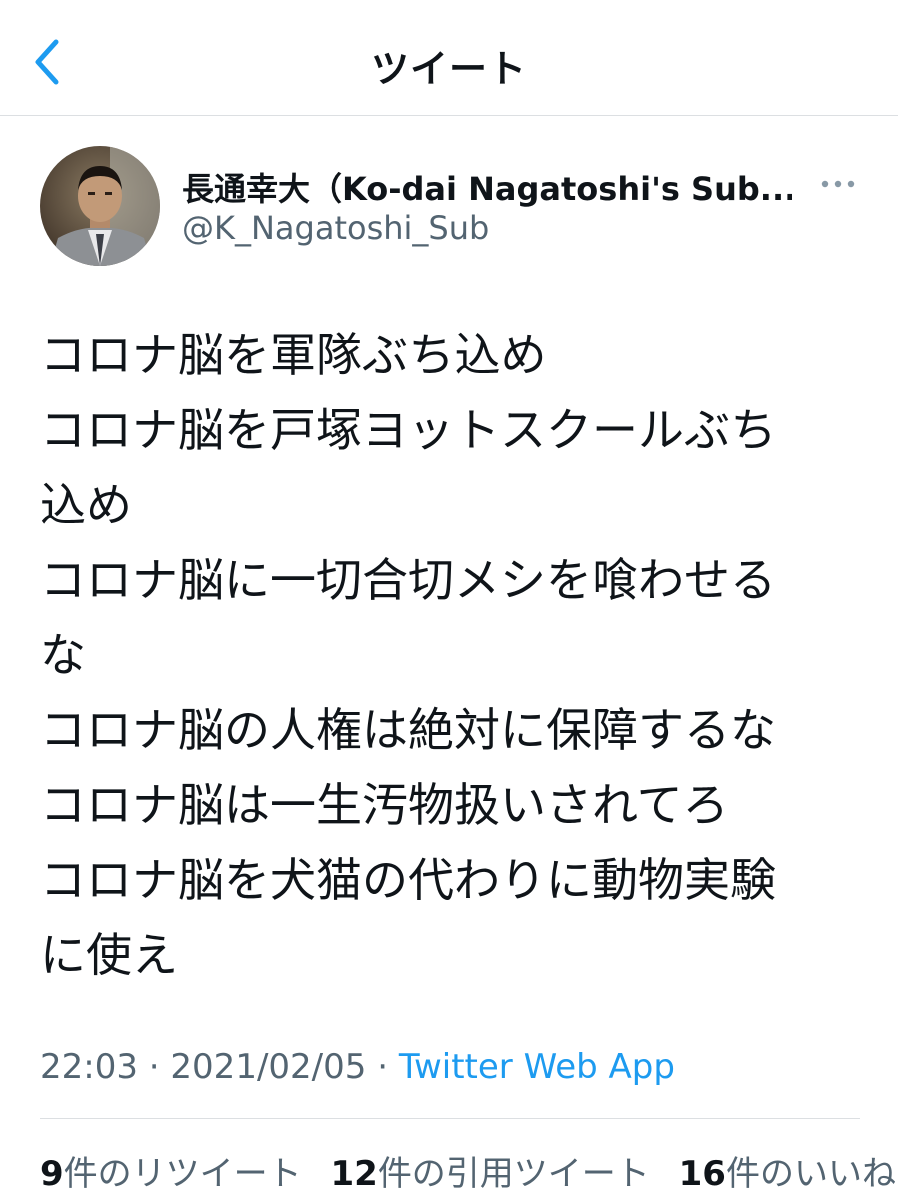  I want to click on nav-header: ツイート, so click(449, 58).